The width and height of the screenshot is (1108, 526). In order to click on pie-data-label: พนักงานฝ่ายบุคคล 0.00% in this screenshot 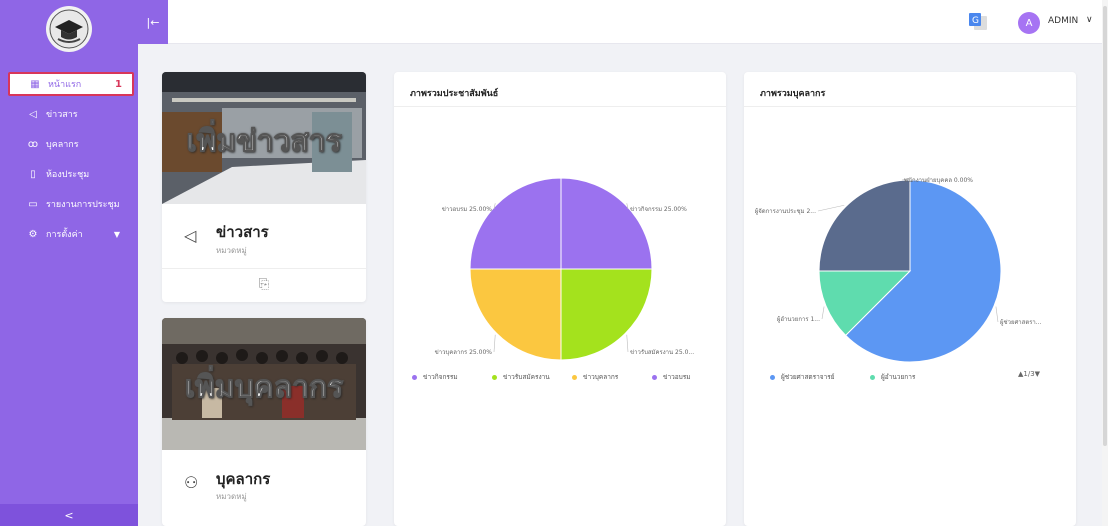, I will do `click(938, 180)`.